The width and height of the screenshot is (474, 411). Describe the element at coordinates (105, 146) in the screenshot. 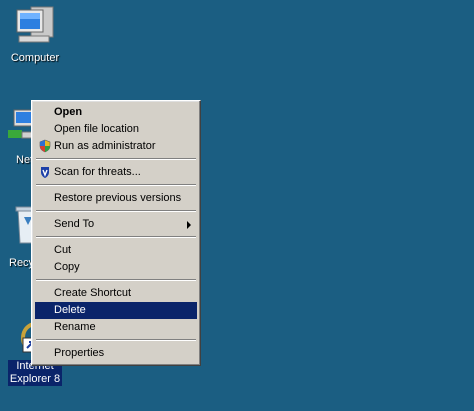

I see `menu-item-label: Run as administrator` at that location.